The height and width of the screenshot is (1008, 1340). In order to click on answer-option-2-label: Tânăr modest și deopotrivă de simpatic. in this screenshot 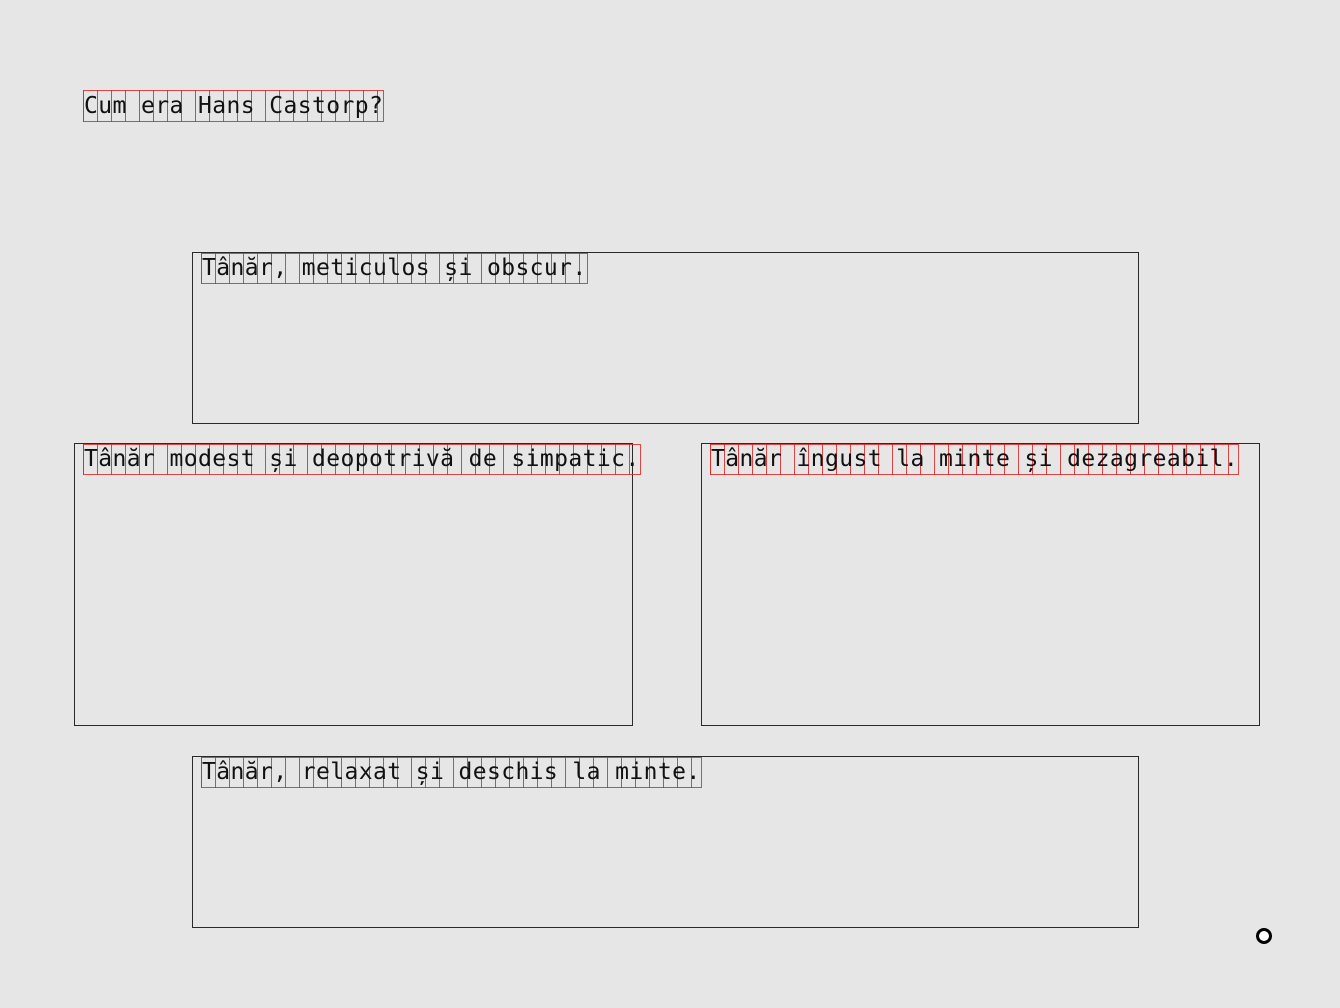, I will do `click(362, 459)`.